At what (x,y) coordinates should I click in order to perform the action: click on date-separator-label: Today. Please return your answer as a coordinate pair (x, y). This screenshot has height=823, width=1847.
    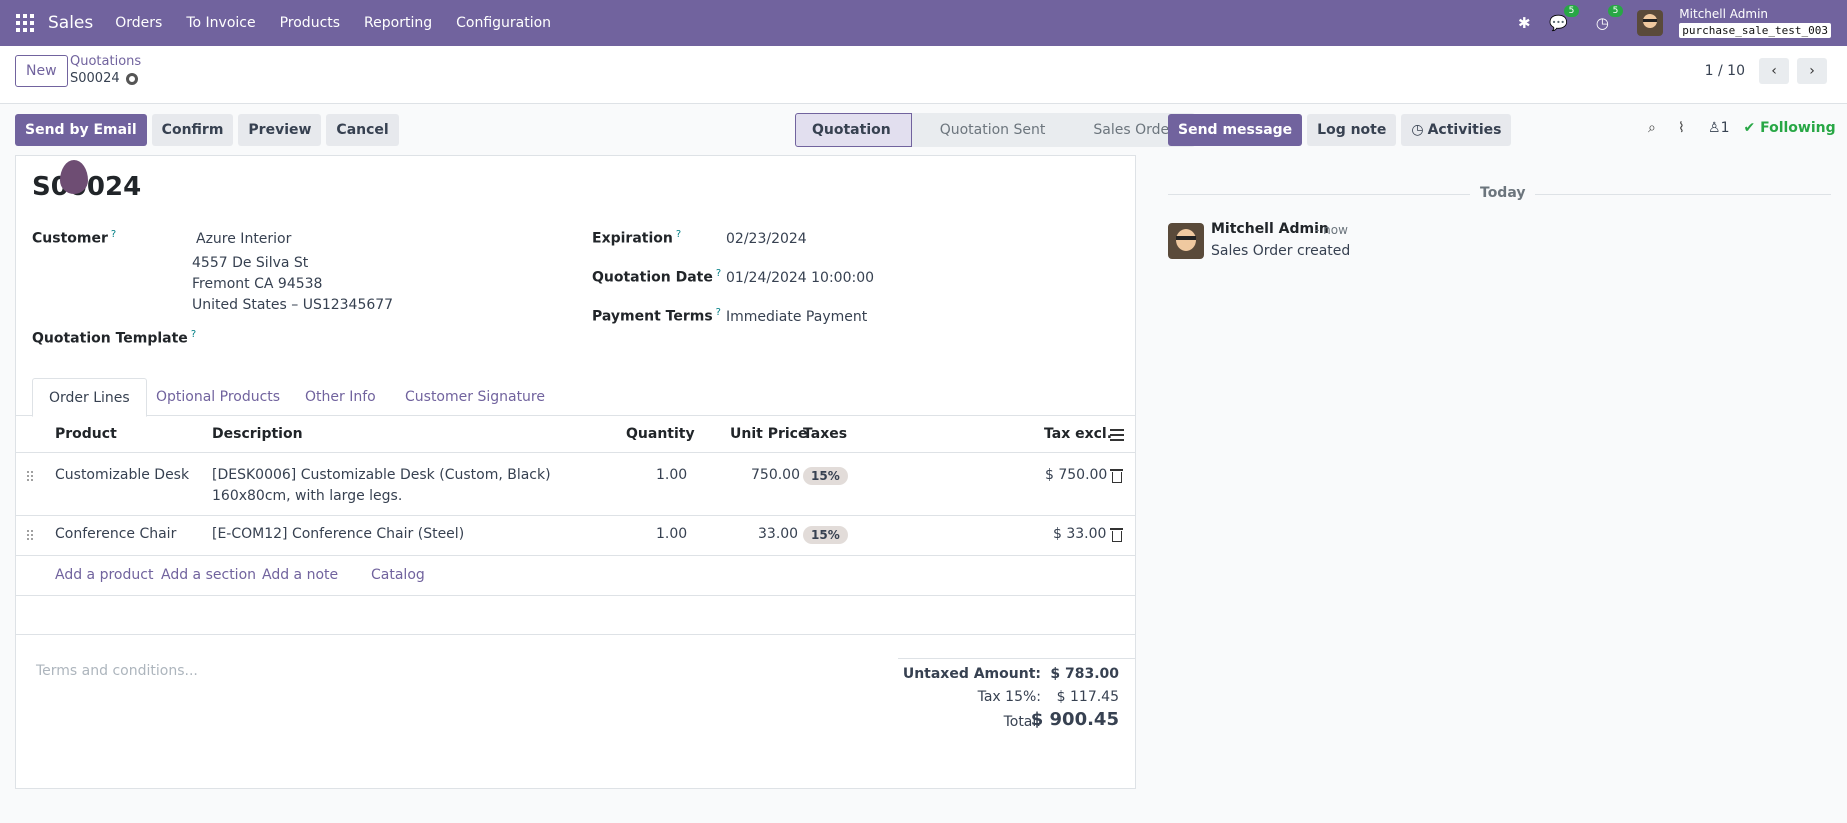
    Looking at the image, I should click on (1503, 193).